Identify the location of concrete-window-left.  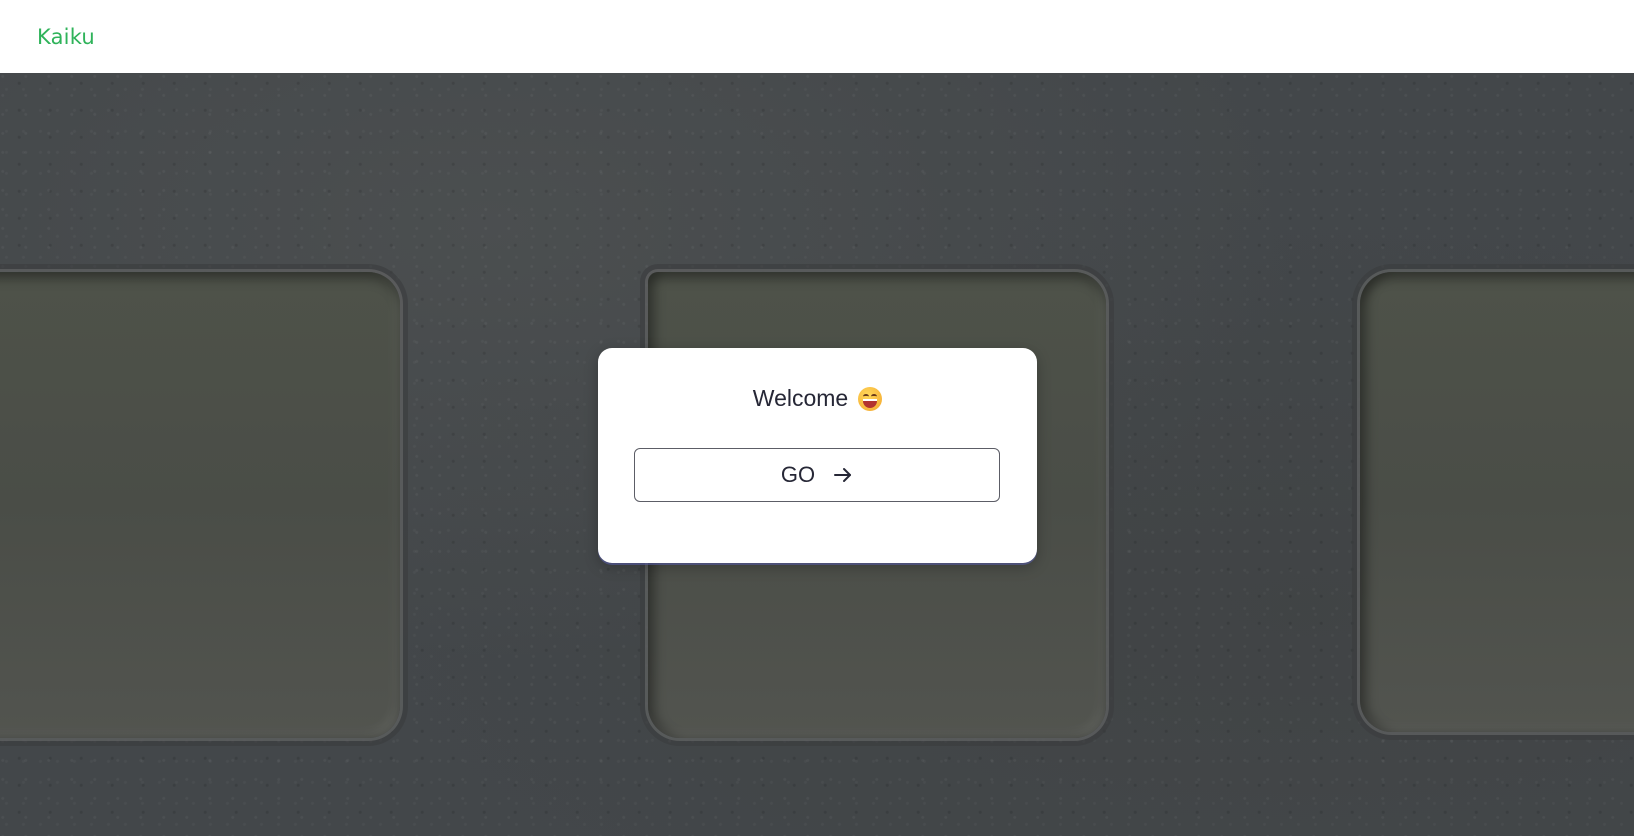
(200, 505).